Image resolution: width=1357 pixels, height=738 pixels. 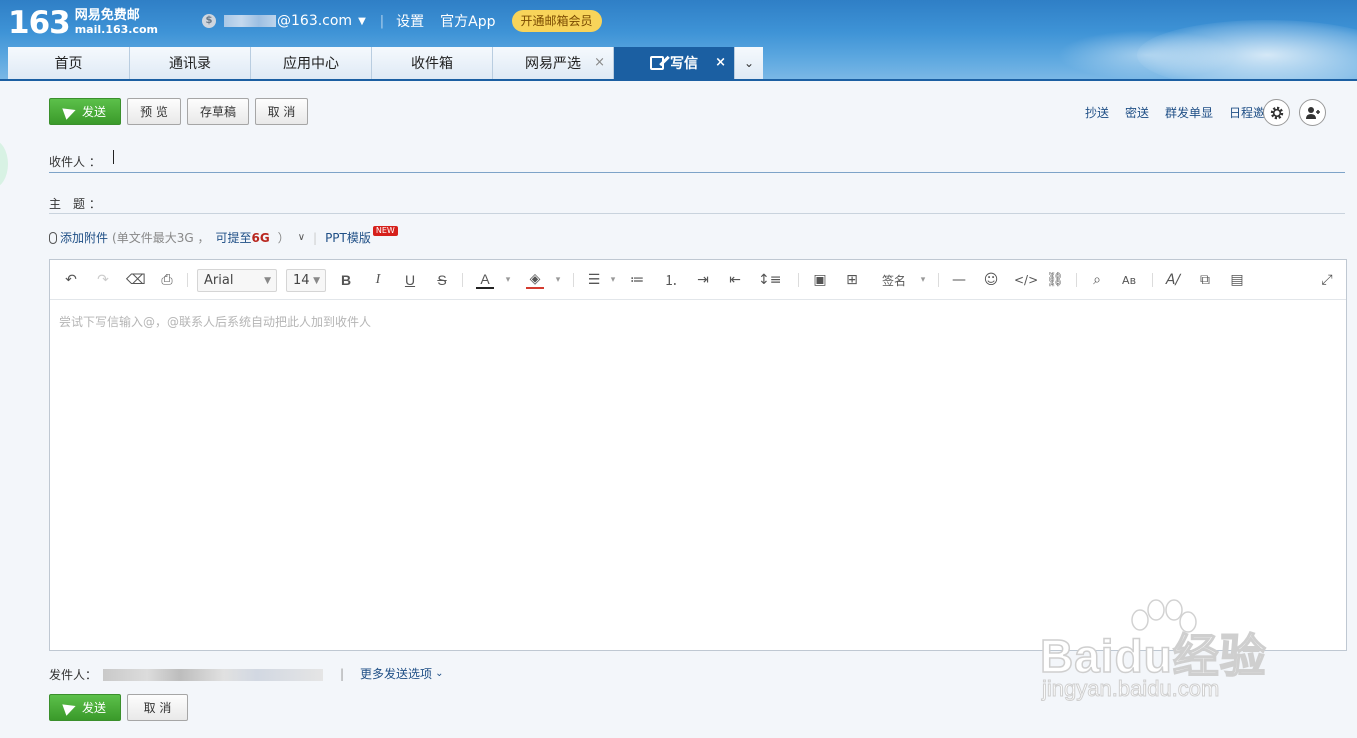 What do you see at coordinates (678, 80) in the screenshot?
I see `header-divider` at bounding box center [678, 80].